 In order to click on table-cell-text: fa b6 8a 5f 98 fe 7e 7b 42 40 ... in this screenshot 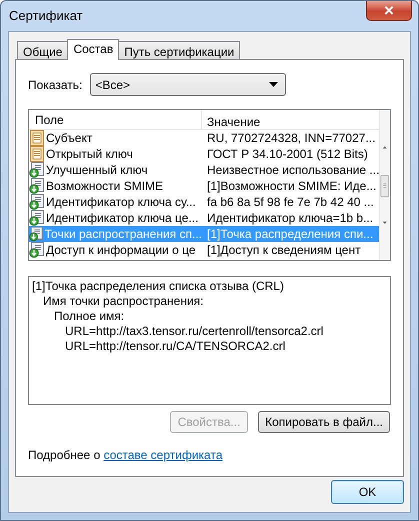, I will do `click(290, 202)`.